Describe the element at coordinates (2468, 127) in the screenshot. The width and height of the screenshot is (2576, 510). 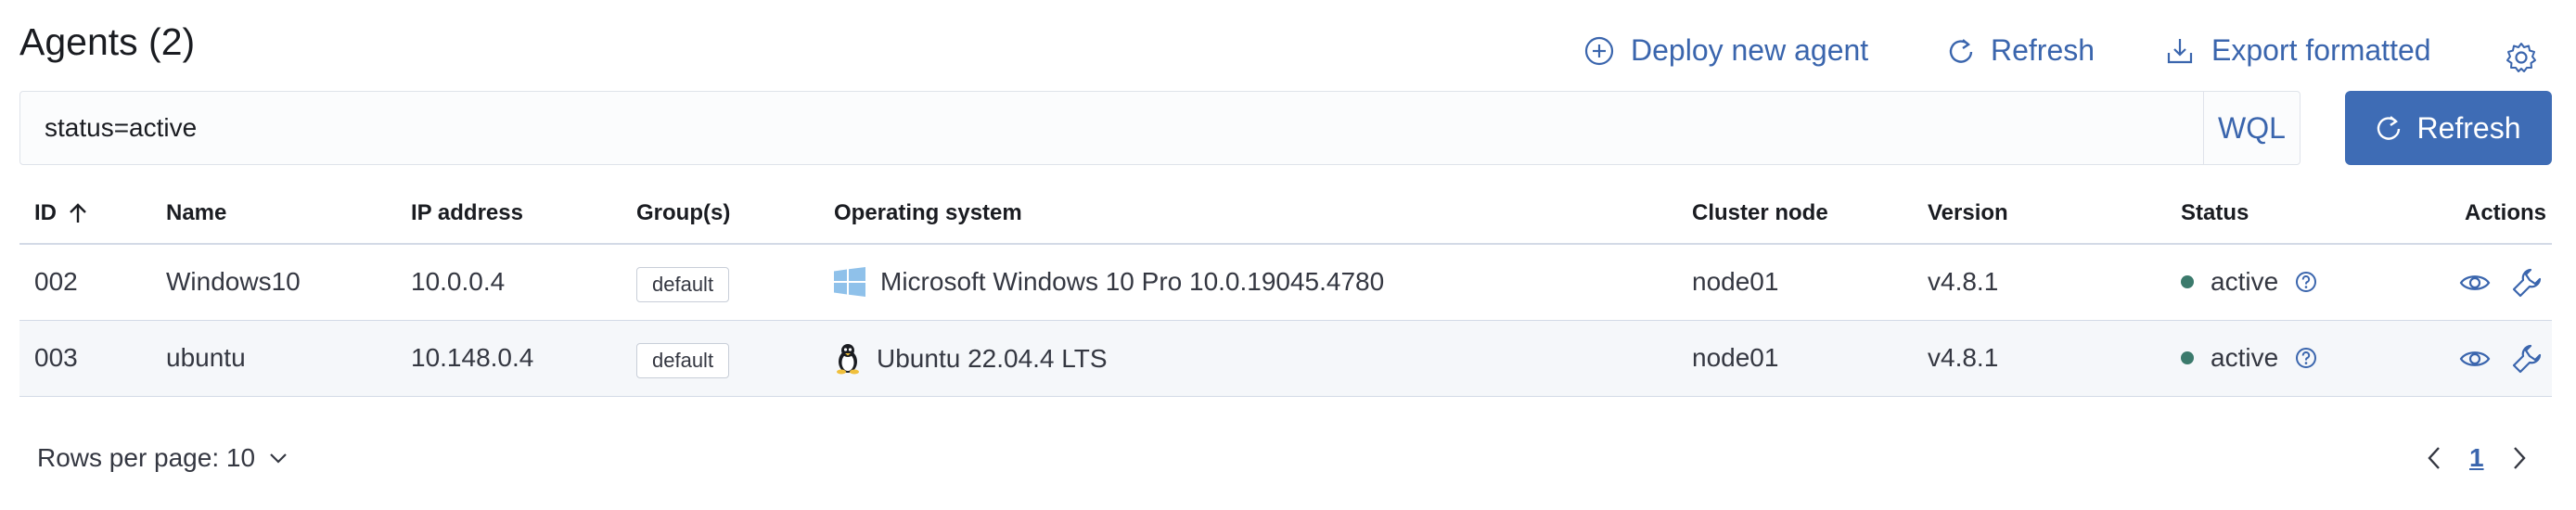
I see `refresh-button-label: Refresh` at that location.